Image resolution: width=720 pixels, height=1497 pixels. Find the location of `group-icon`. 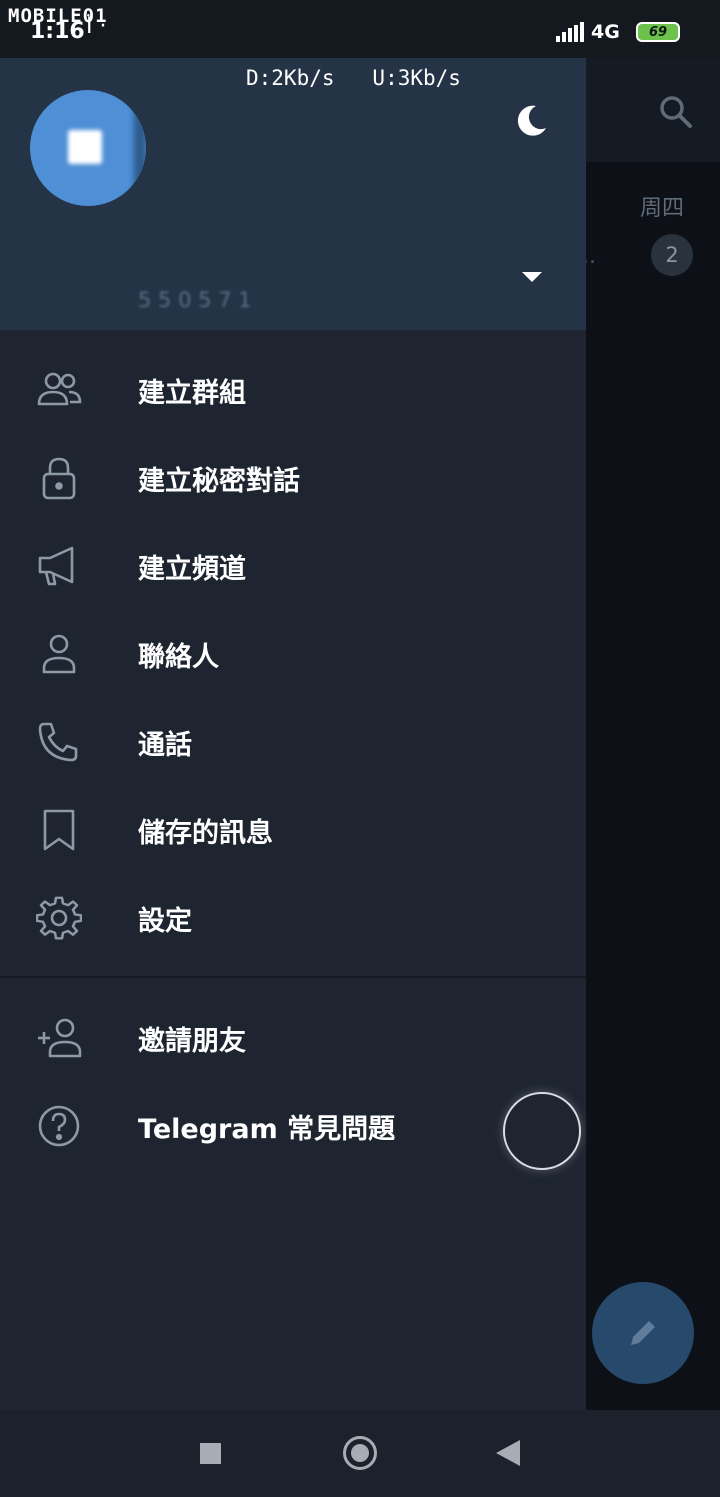

group-icon is located at coordinates (59, 389).